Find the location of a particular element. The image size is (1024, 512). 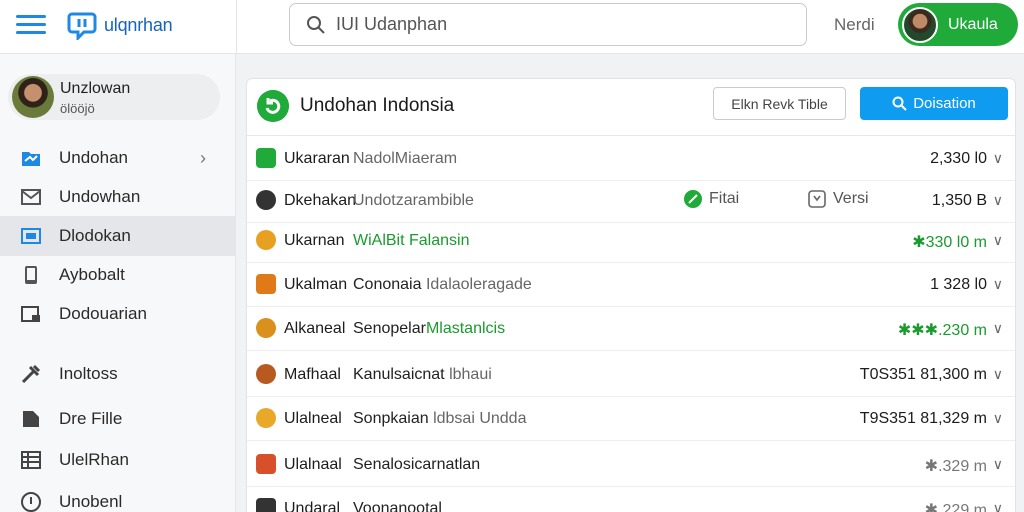

row-description: NadolMiaeram is located at coordinates (405, 158).